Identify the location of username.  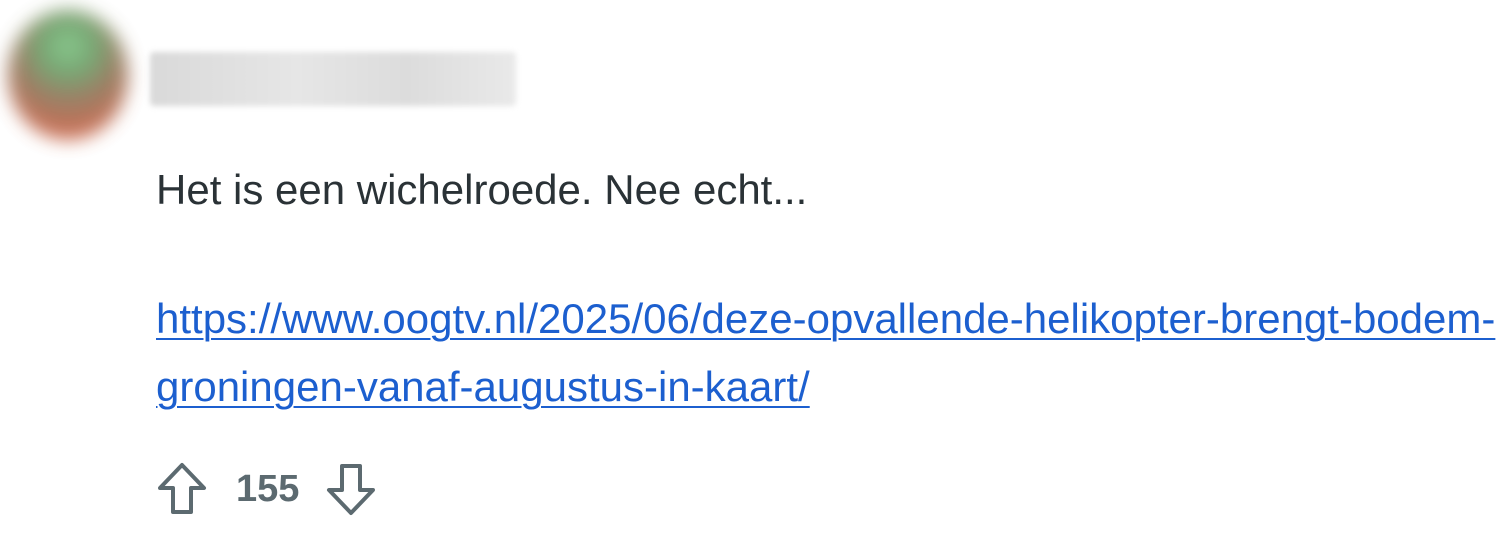
(333, 79).